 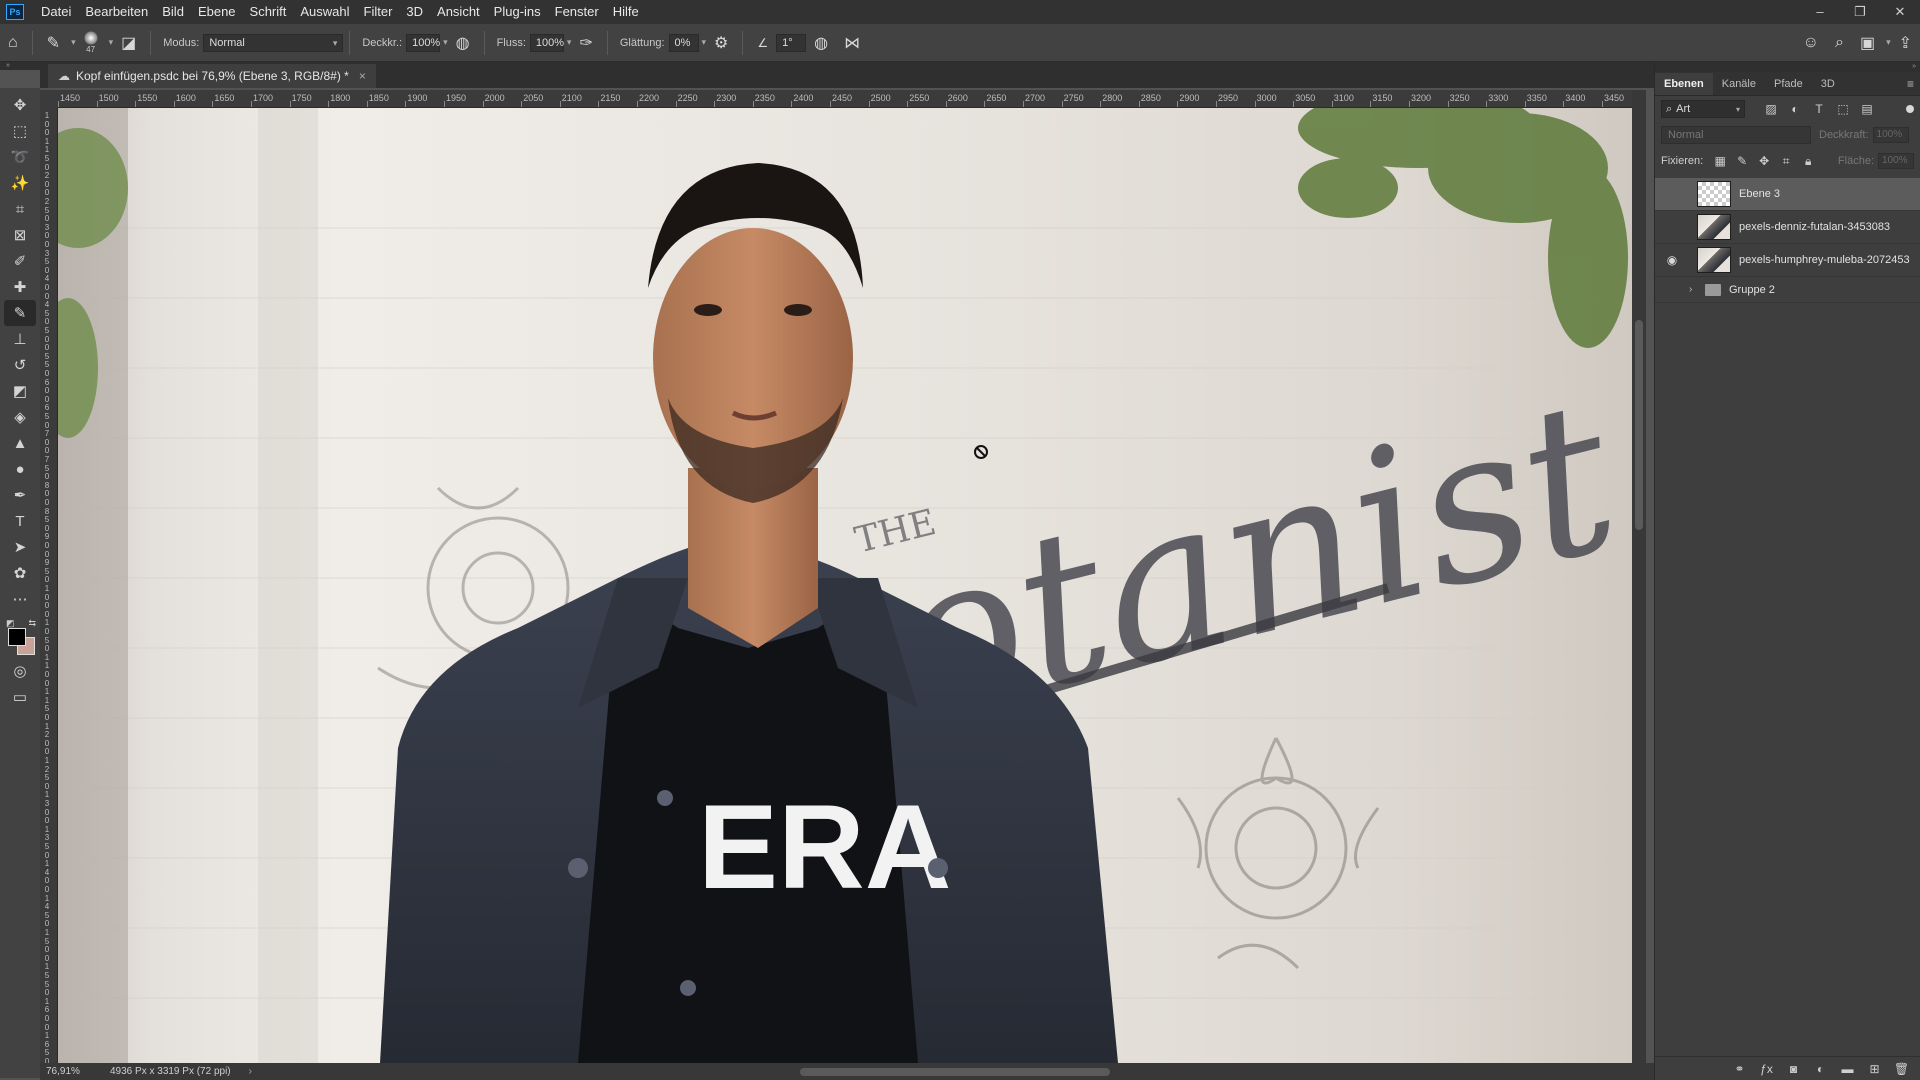 What do you see at coordinates (414, 12) in the screenshot?
I see `menu-3d: 3D` at bounding box center [414, 12].